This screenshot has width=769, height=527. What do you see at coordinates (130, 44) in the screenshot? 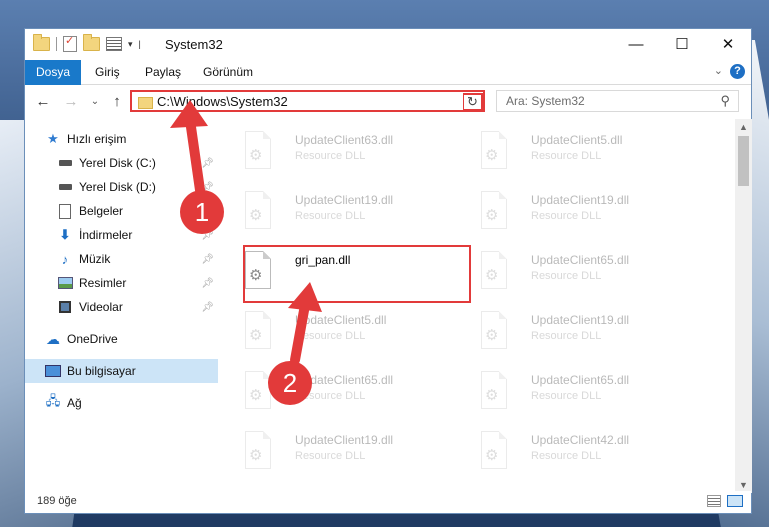
I see `customize-toolbar-icon: ▾` at bounding box center [130, 44].